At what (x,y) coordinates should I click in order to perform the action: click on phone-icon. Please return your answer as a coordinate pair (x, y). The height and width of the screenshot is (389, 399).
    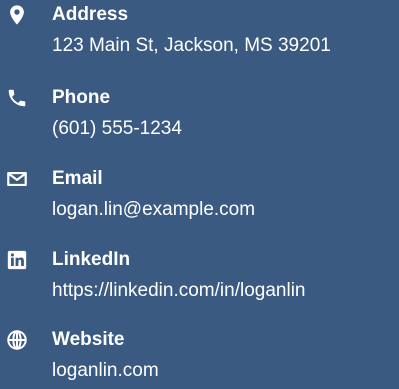
    Looking at the image, I should click on (17, 98).